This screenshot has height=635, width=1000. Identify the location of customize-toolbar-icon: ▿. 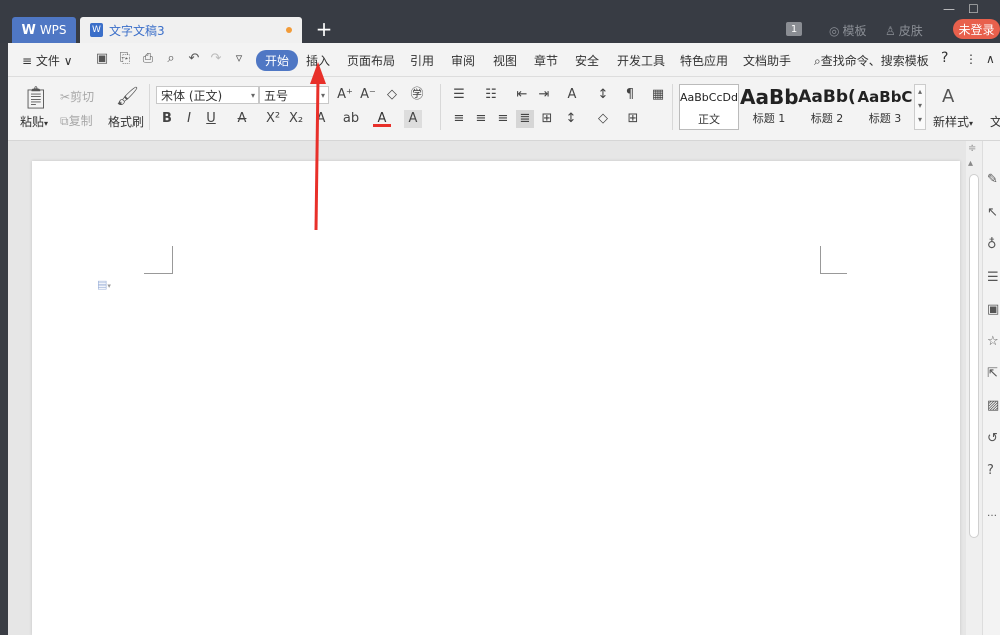
(239, 59).